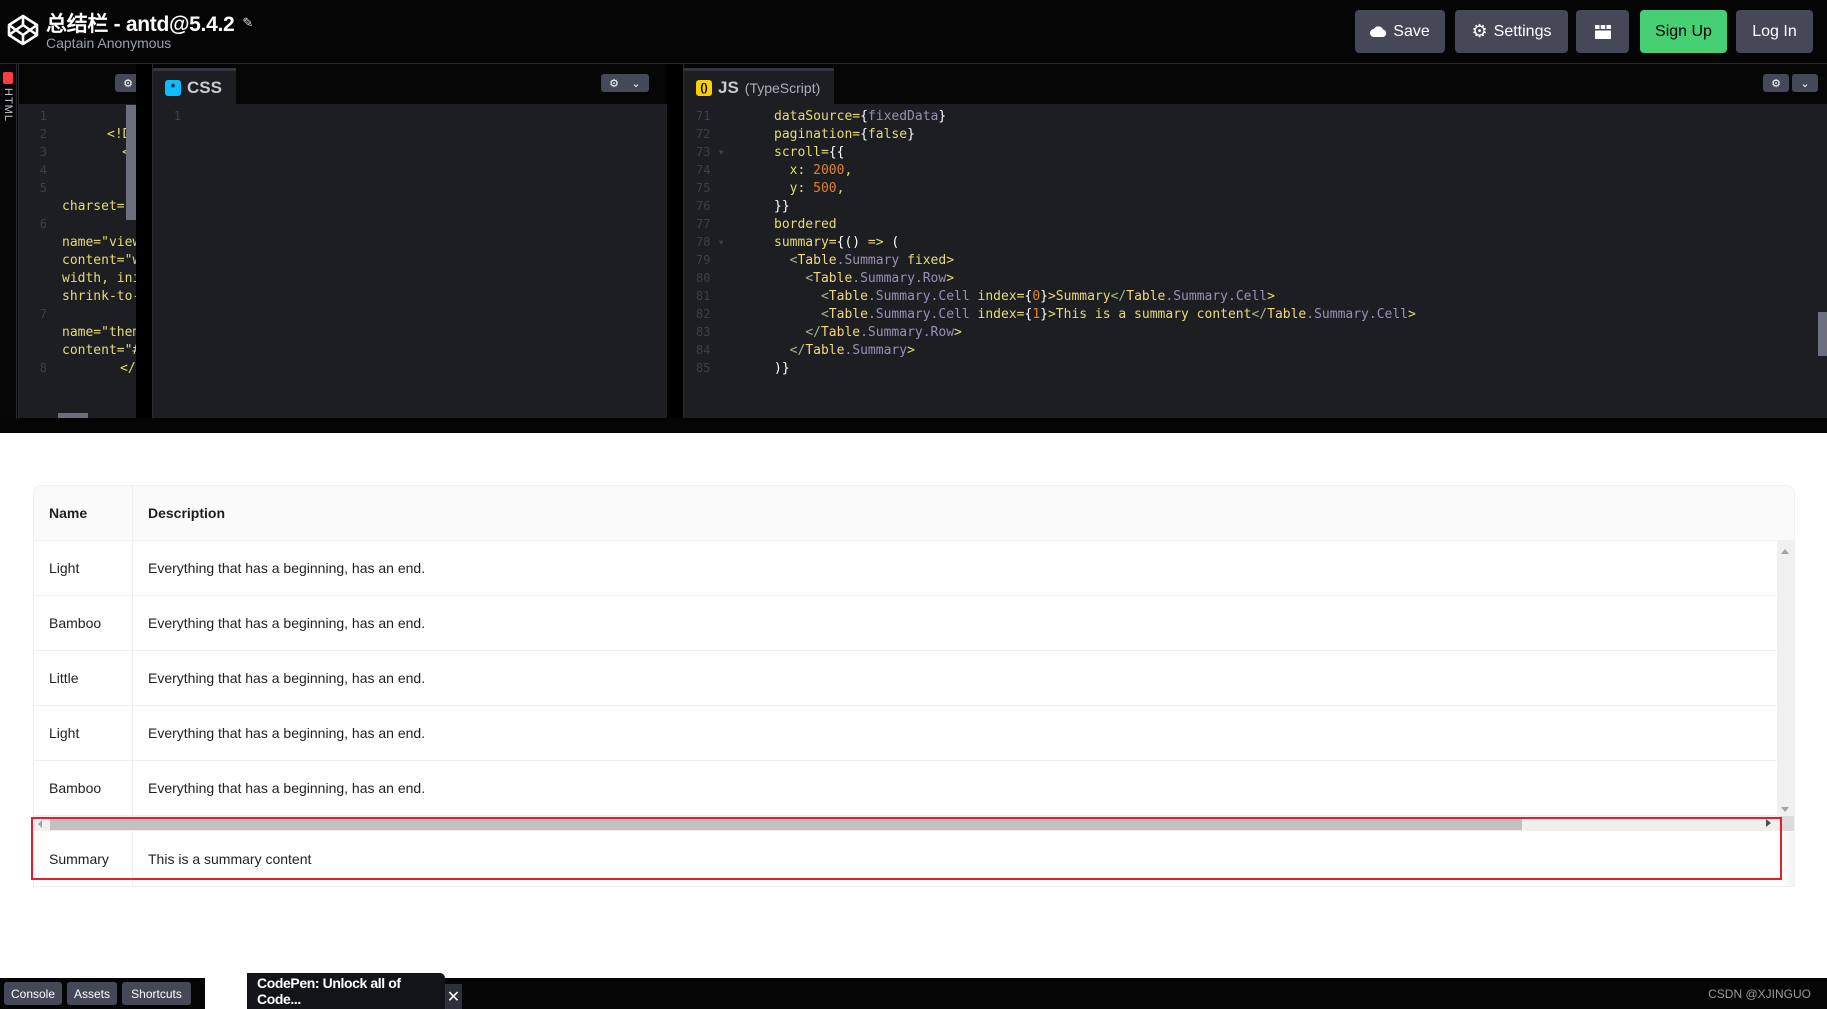  What do you see at coordinates (782, 87) in the screenshot?
I see `js-tab-sublabel: (TypeScript)` at bounding box center [782, 87].